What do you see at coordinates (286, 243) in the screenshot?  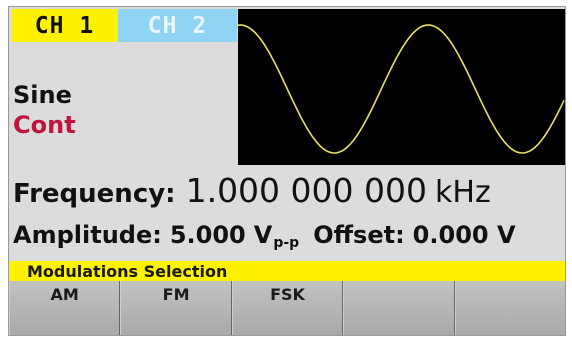 I see `amplitude-unit-sub: p-p` at bounding box center [286, 243].